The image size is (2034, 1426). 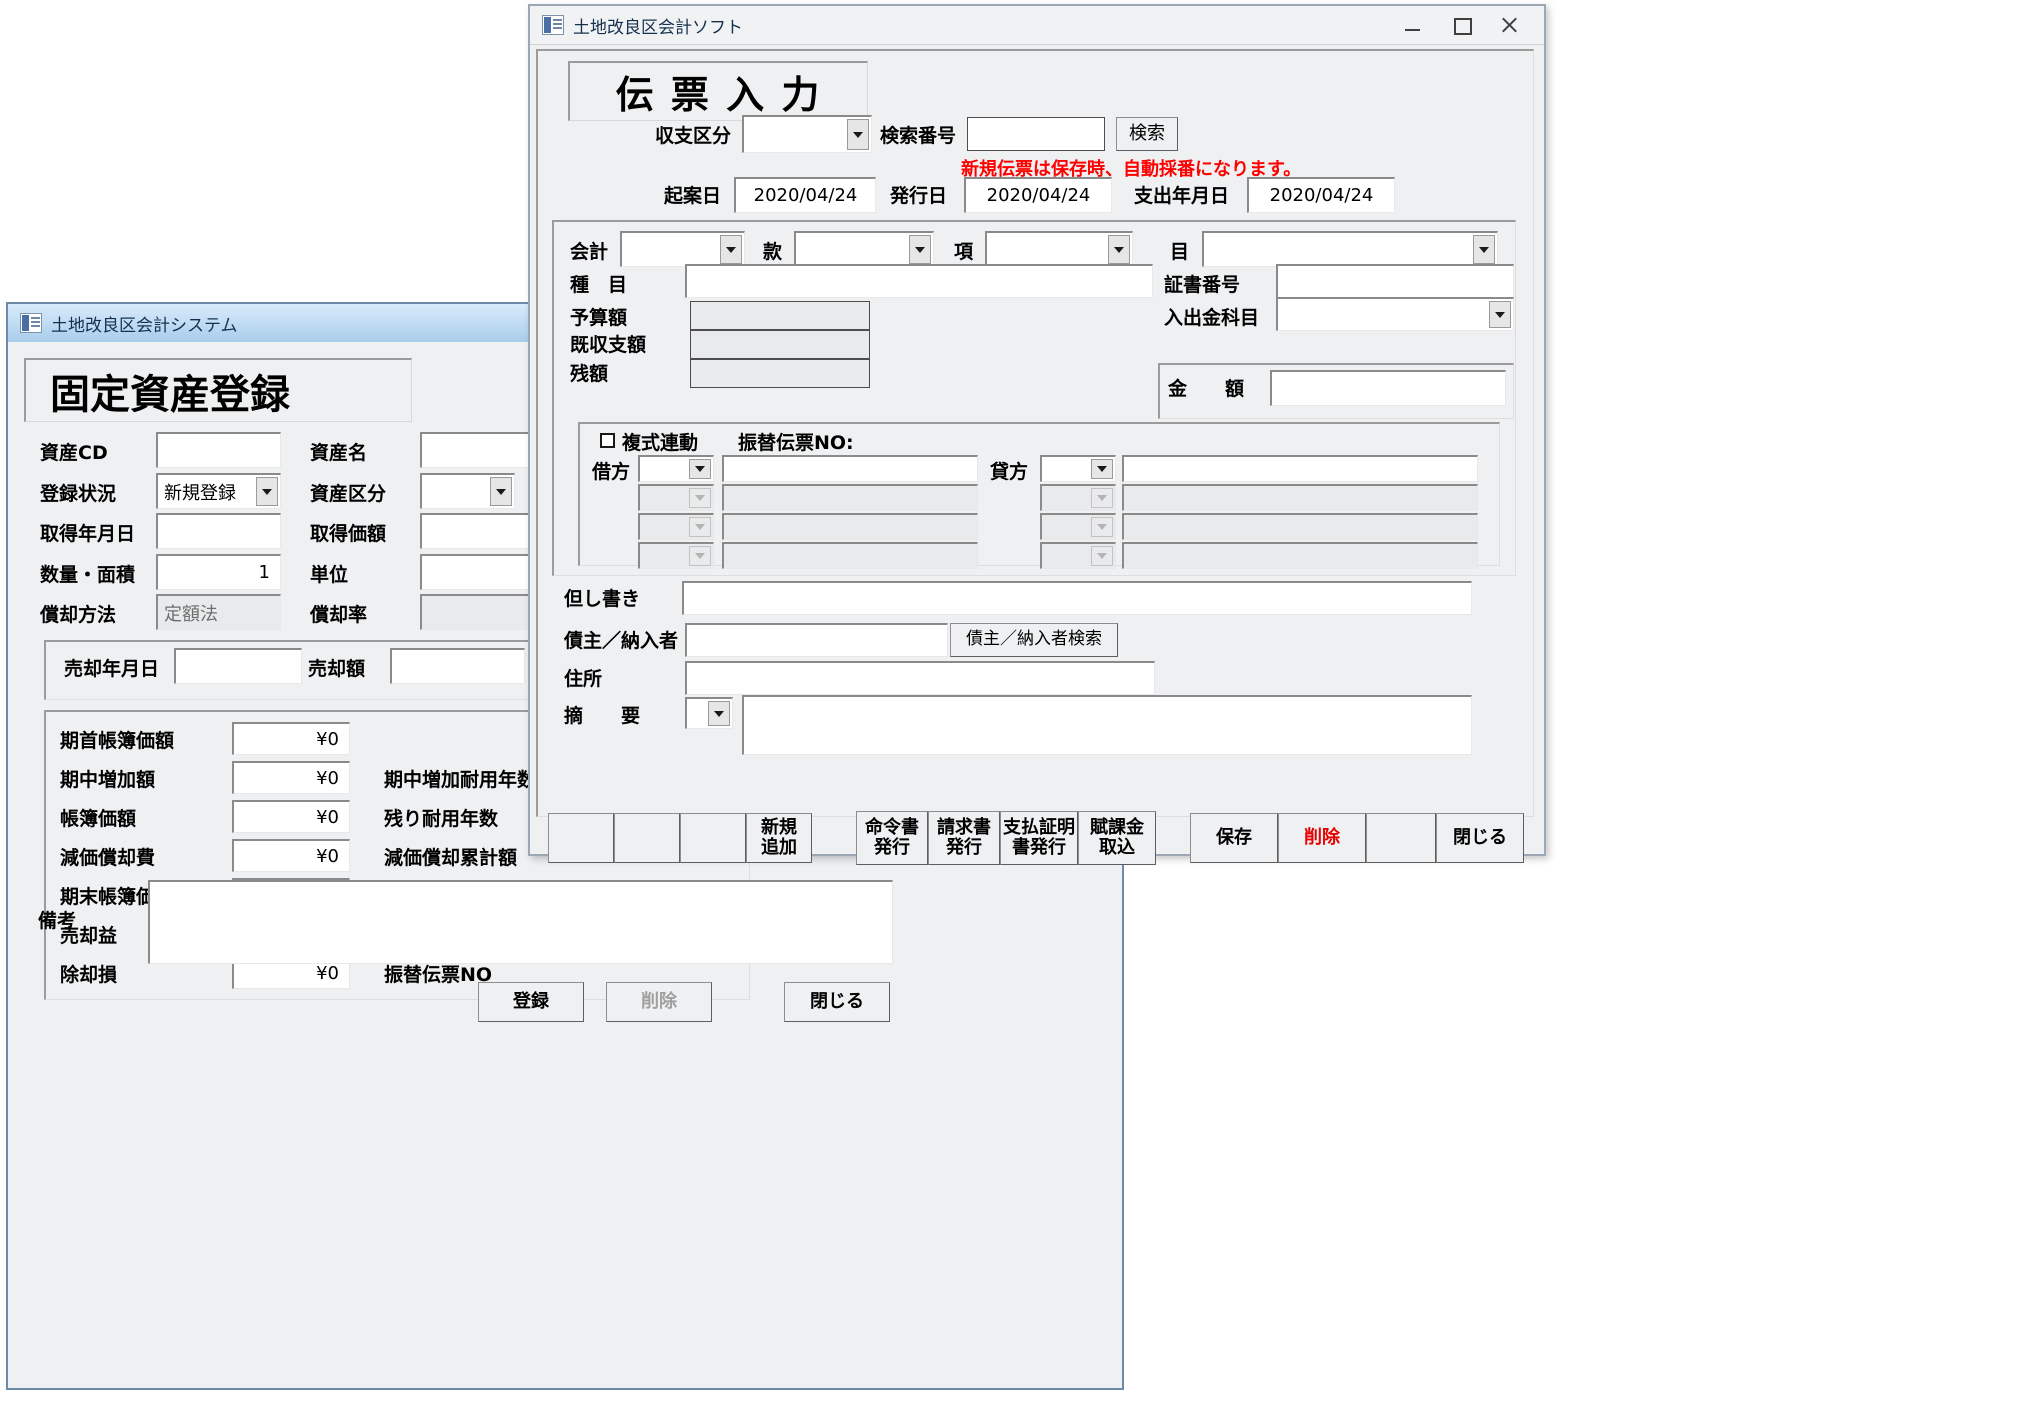 I want to click on label-asset-cd: 資産CD, so click(x=74, y=453).